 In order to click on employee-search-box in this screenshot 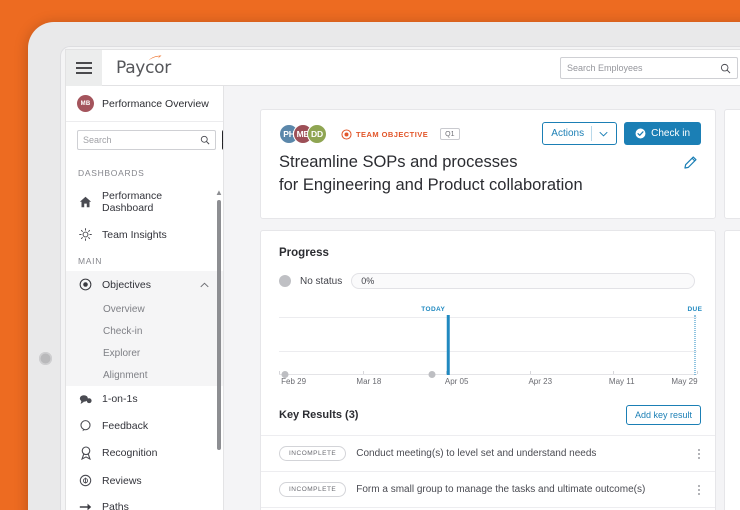, I will do `click(649, 68)`.